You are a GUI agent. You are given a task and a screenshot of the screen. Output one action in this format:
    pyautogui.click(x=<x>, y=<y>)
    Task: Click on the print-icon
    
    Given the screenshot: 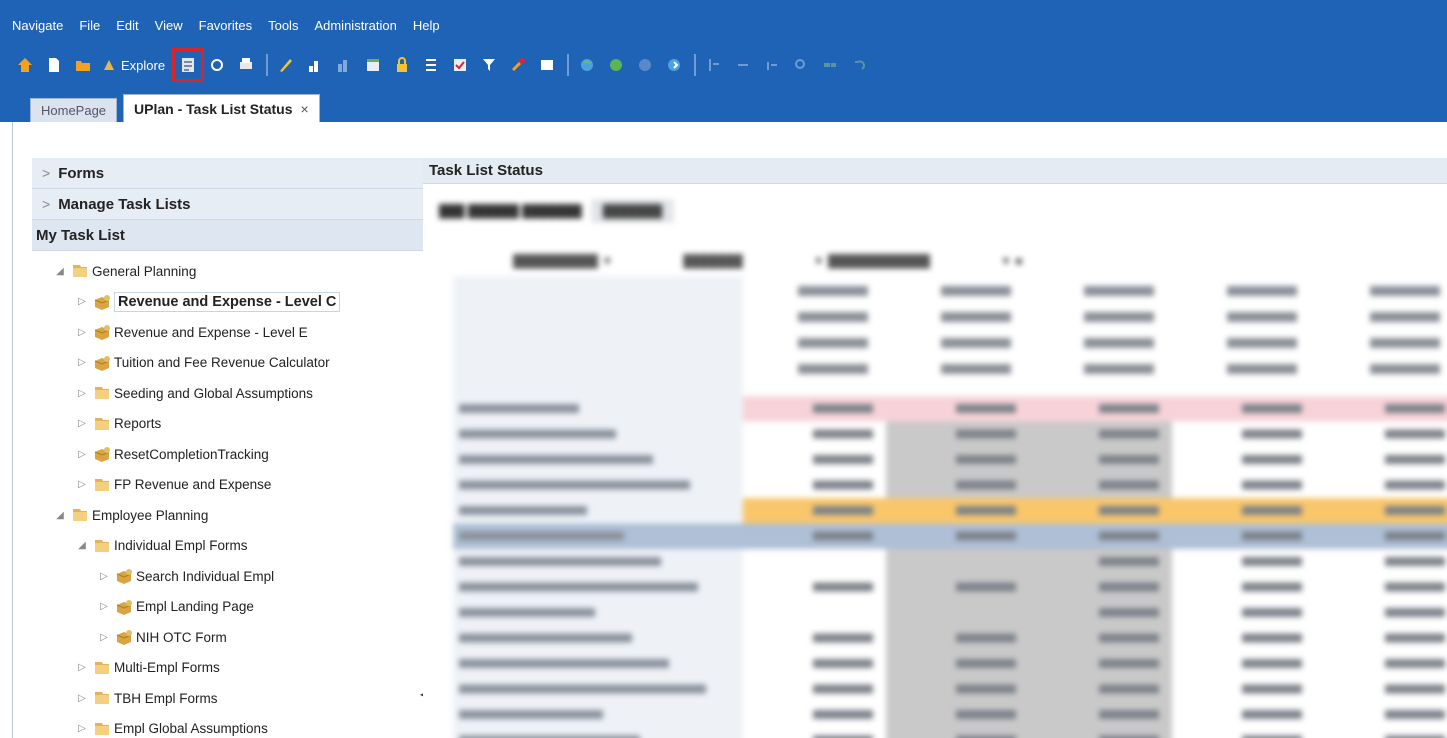 What is the action you would take?
    pyautogui.click(x=246, y=65)
    